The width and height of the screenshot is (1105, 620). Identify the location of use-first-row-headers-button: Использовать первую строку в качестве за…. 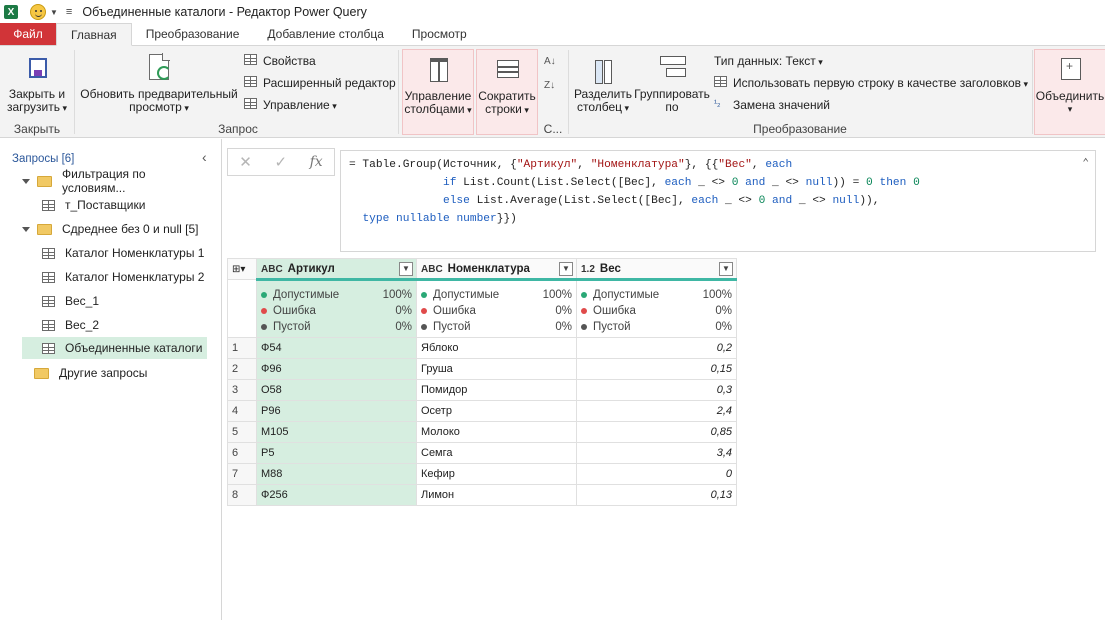
(871, 83).